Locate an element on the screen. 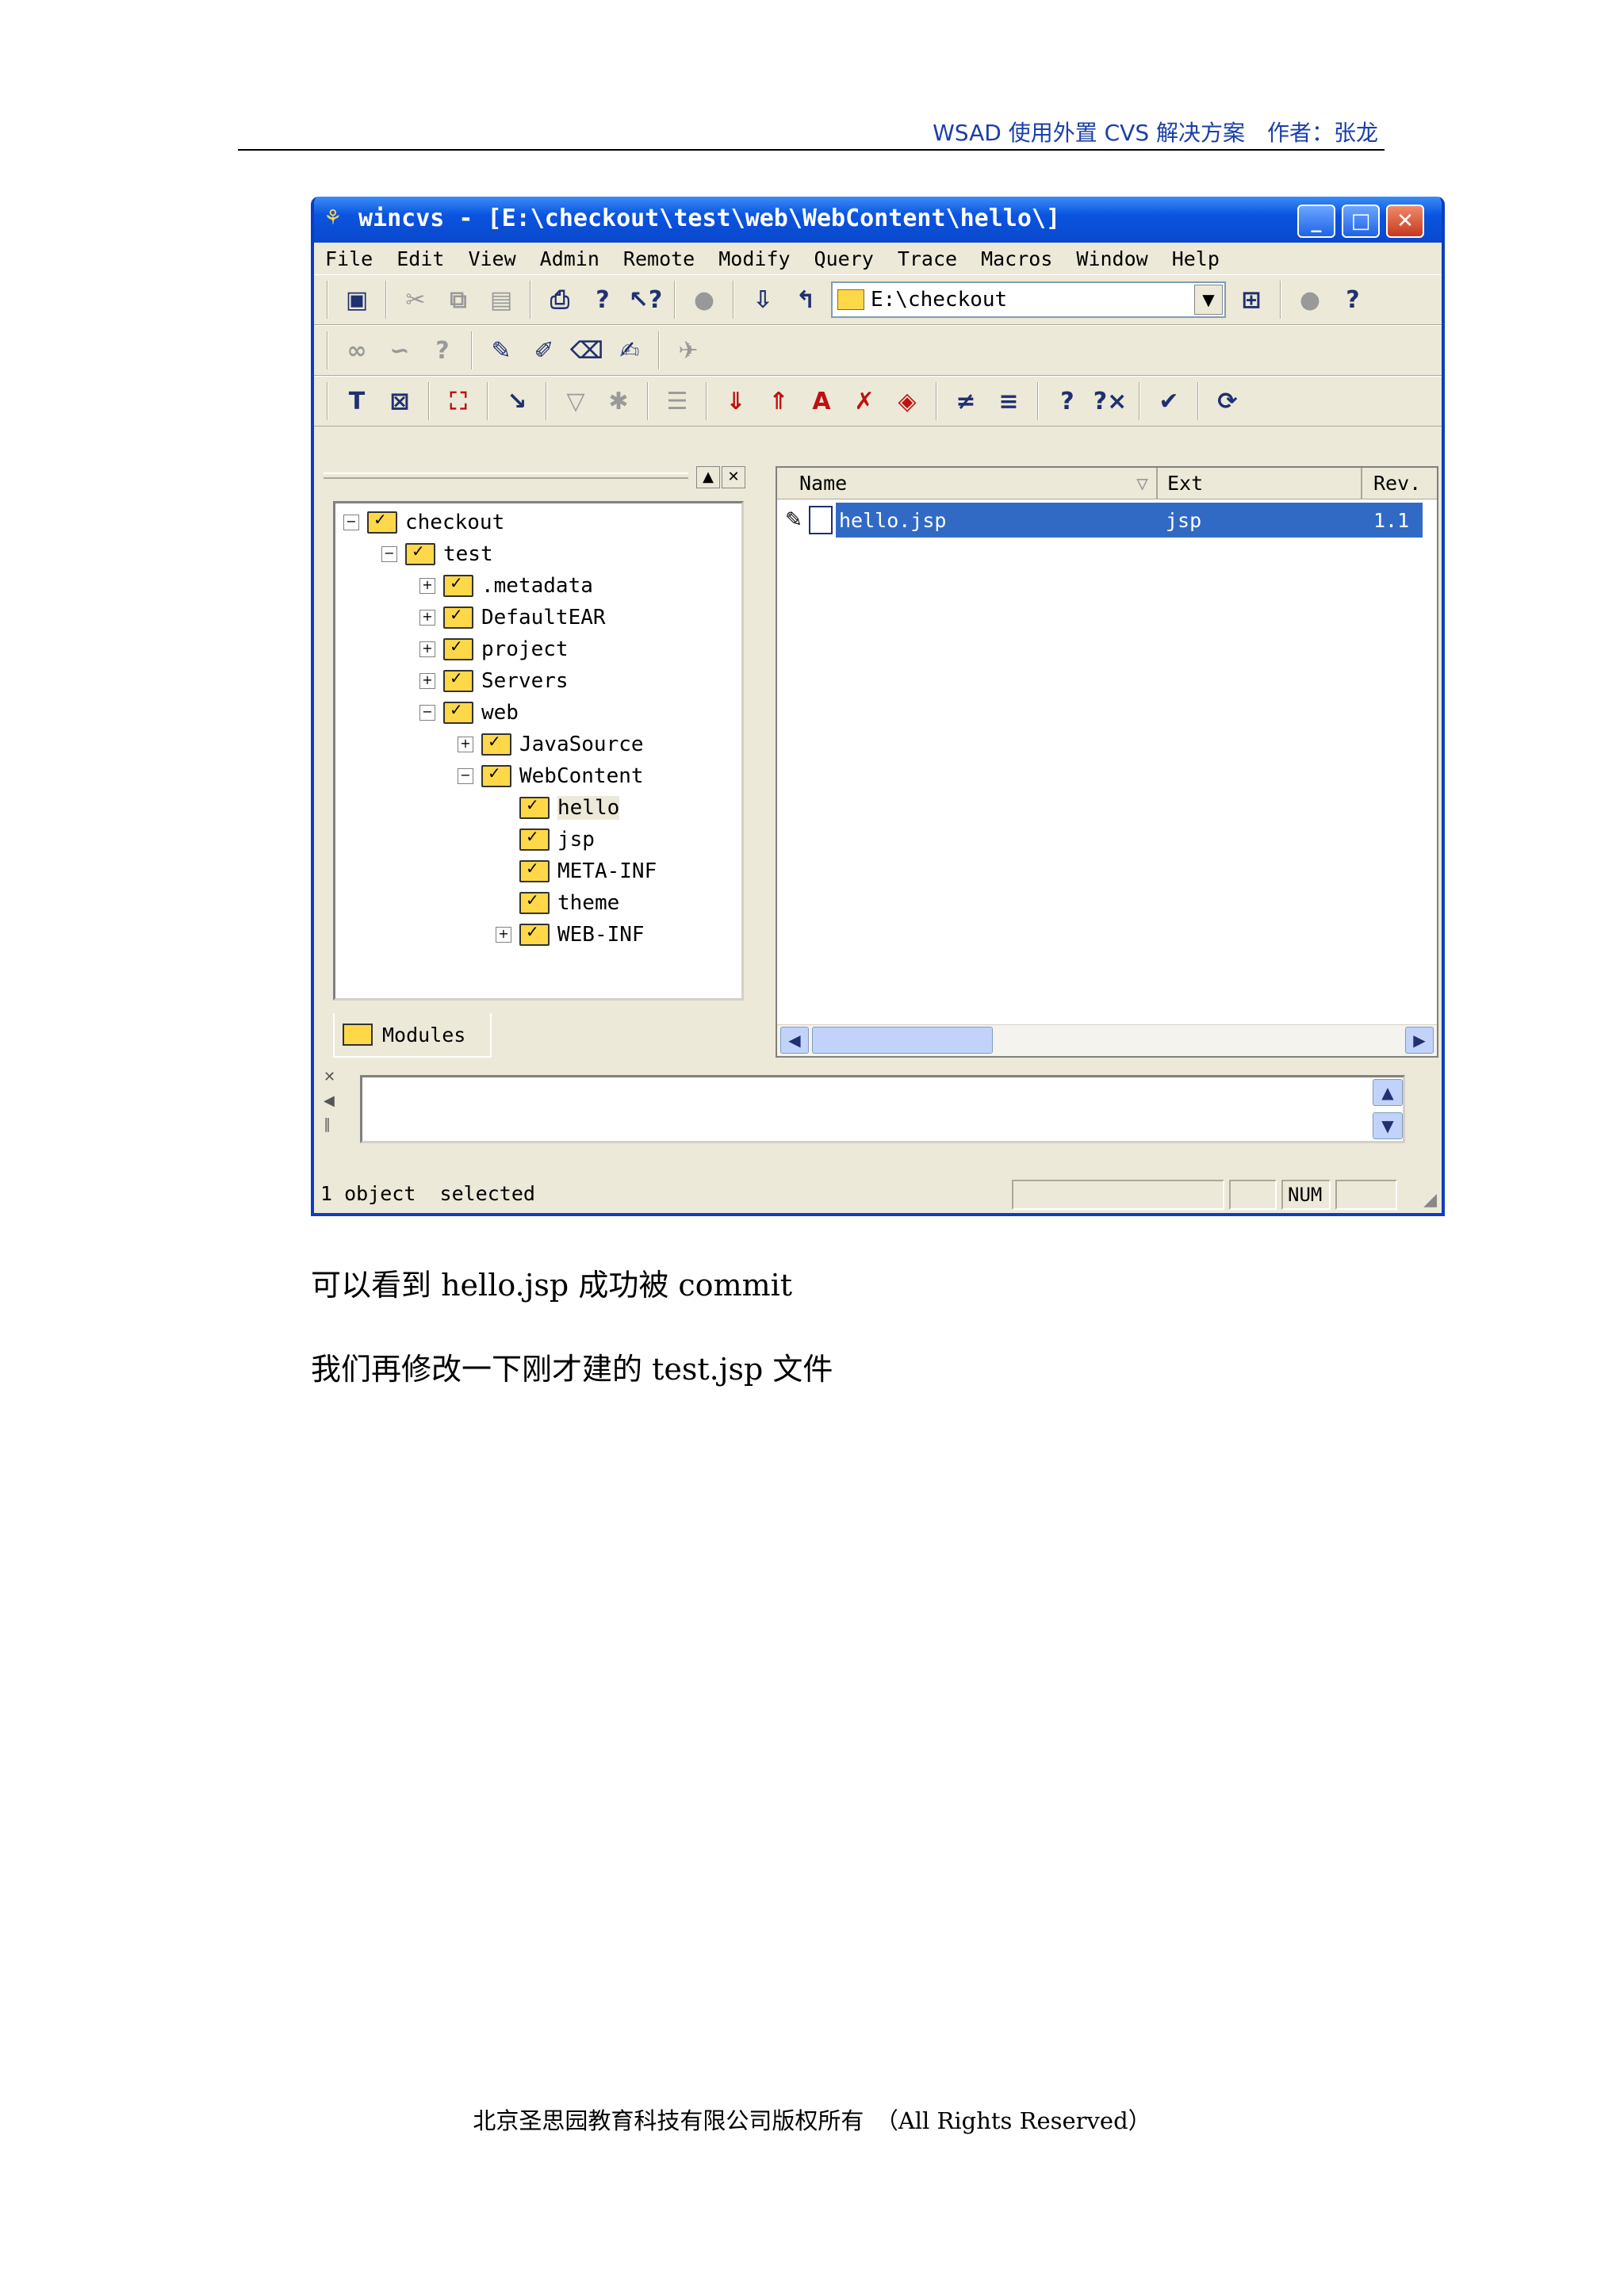 The image size is (1624, 2296). resize-grip-icon: ◢ is located at coordinates (1430, 1200).